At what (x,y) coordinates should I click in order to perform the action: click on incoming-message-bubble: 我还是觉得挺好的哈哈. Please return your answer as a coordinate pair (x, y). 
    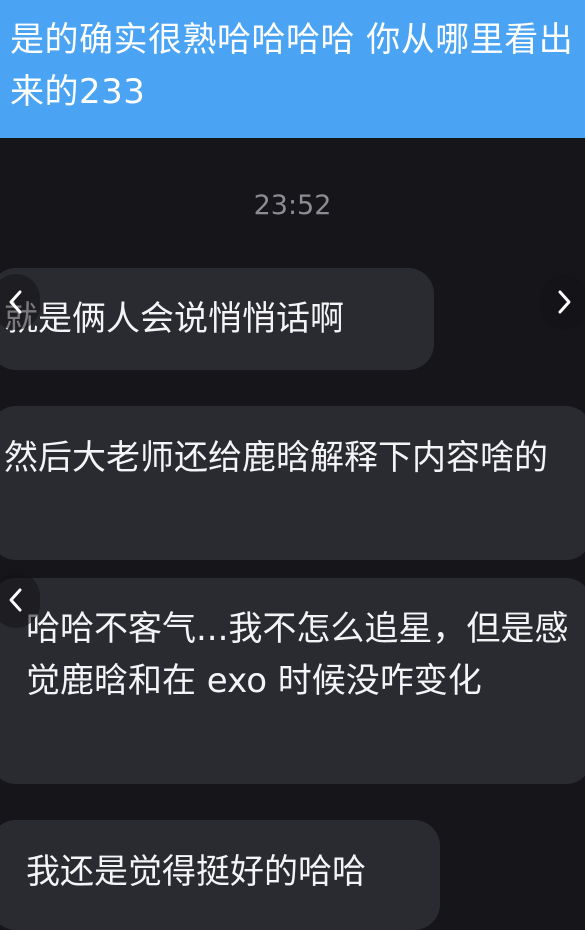
    Looking at the image, I should click on (220, 875).